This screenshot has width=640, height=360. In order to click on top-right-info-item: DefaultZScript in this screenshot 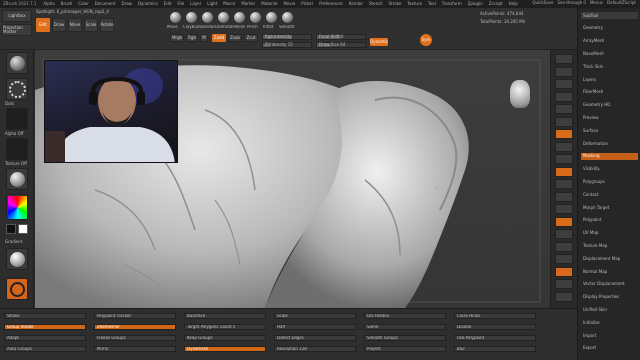, I will do `click(621, 3)`.